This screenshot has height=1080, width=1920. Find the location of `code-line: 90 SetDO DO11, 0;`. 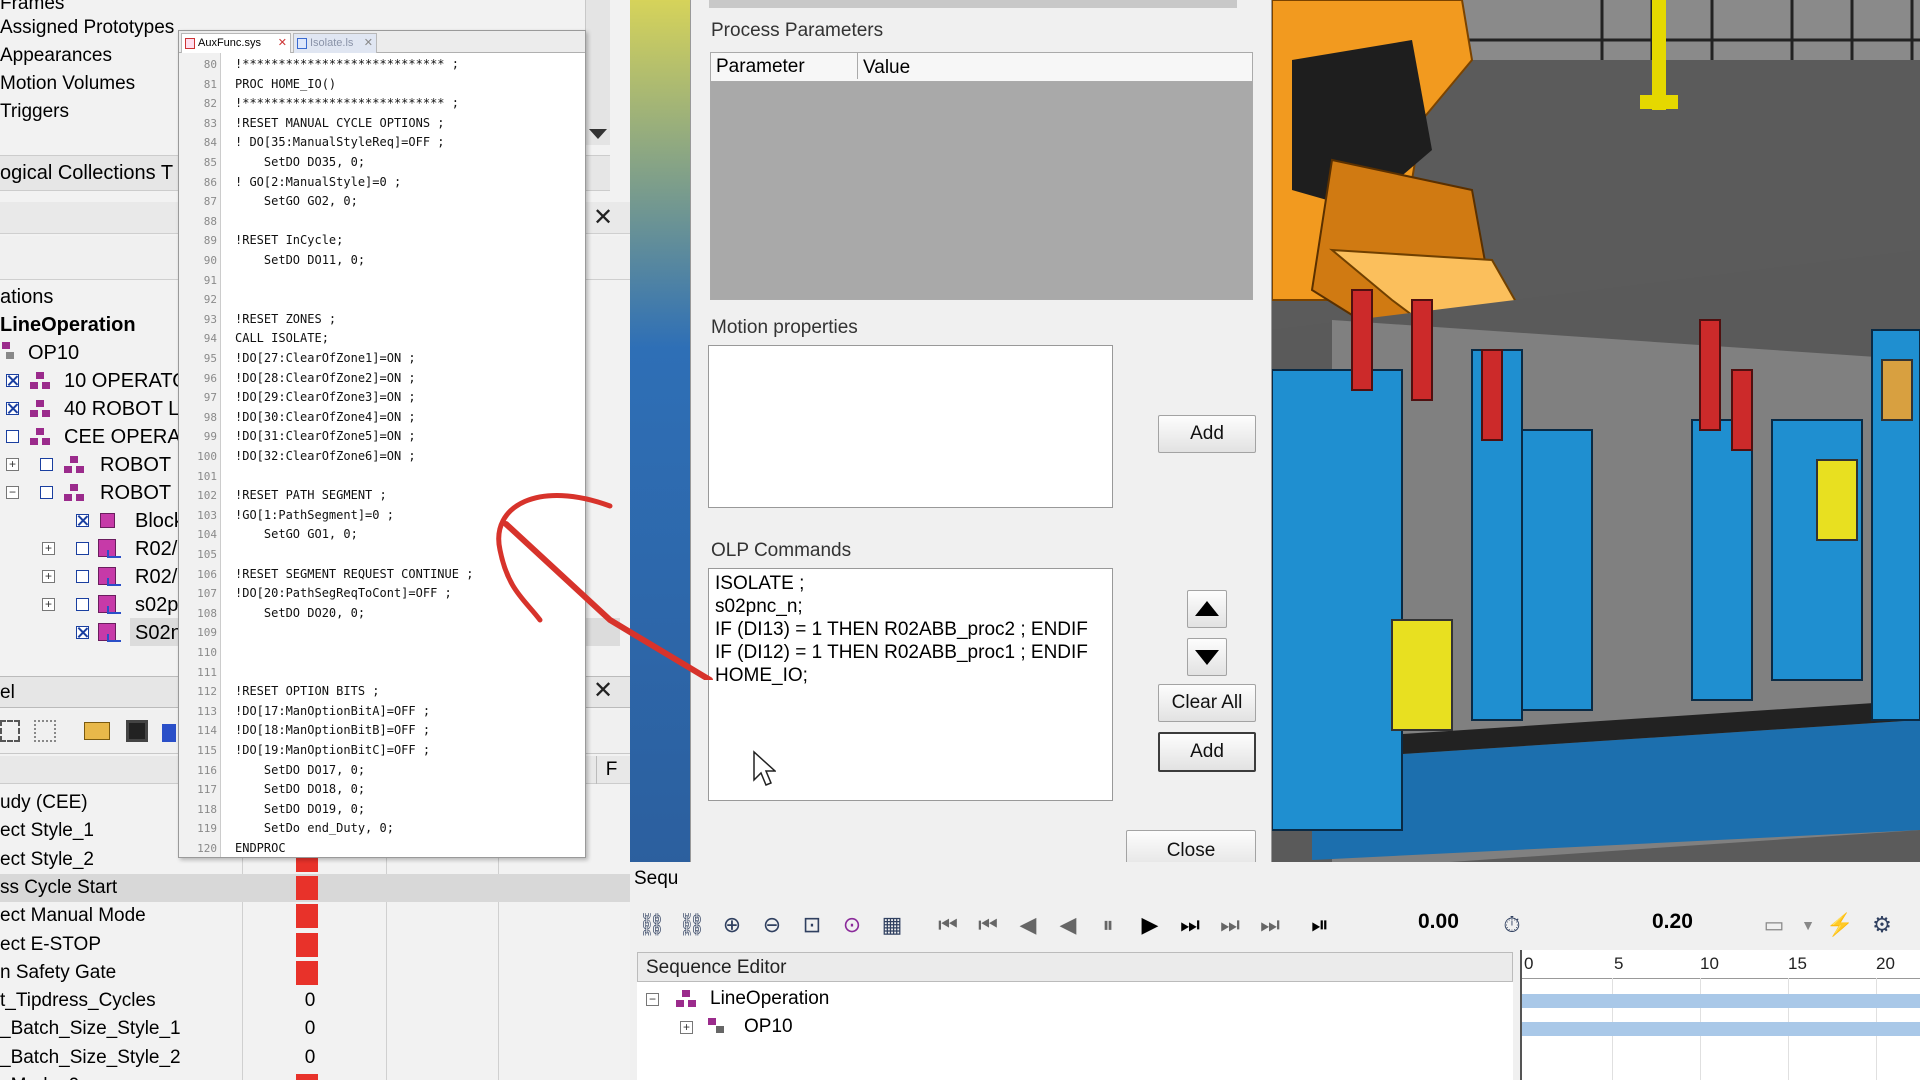

code-line: 90 SetDO DO11, 0; is located at coordinates (382, 261).